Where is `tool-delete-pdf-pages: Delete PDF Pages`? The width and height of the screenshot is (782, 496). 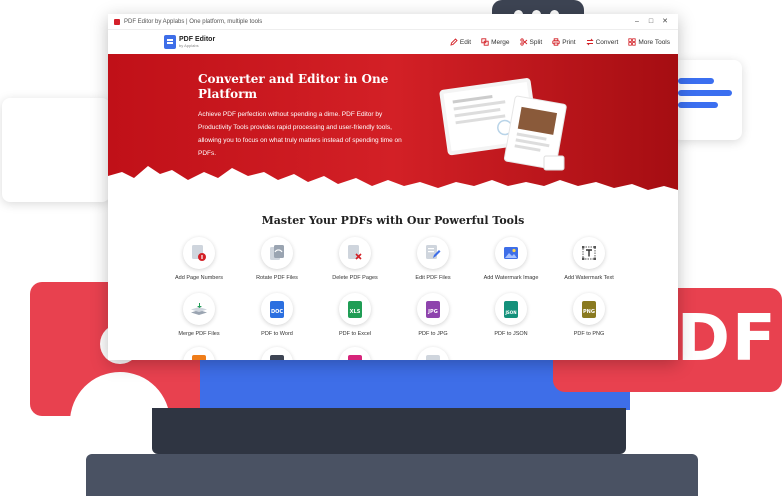 tool-delete-pdf-pages: Delete PDF Pages is located at coordinates (355, 259).